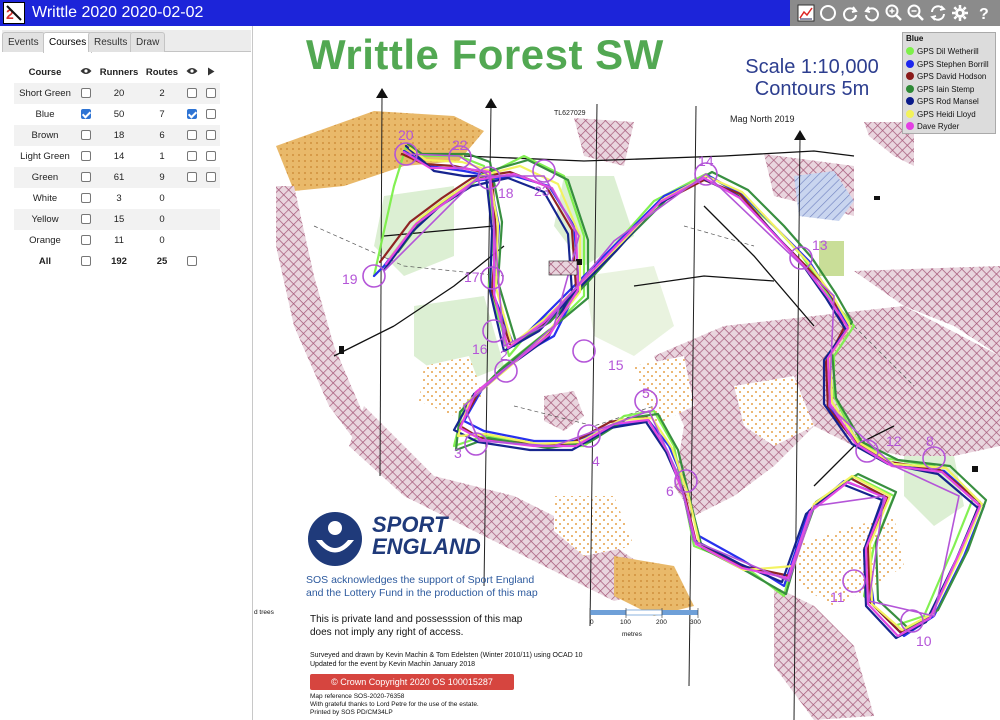  Describe the element at coordinates (948, 101) in the screenshot. I see `runner-name: GPS Rod Mansel` at that location.